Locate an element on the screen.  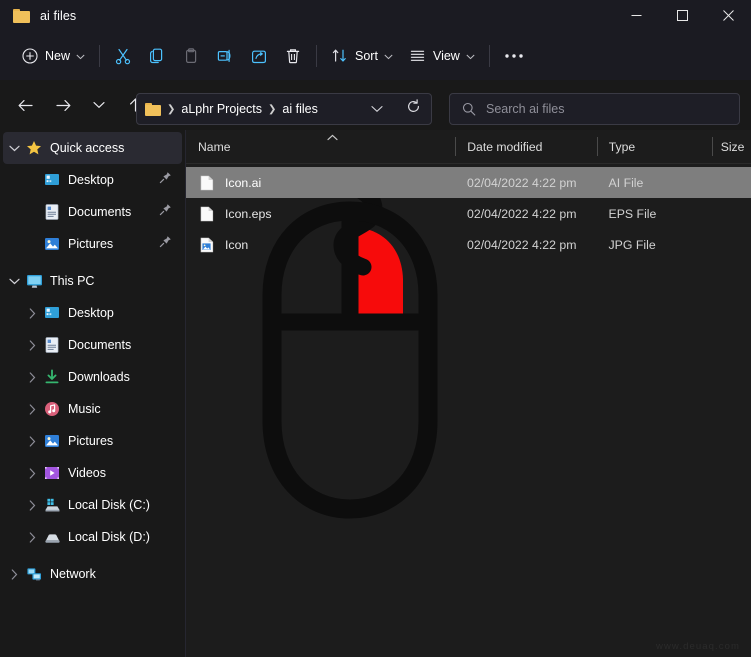
sidebar-item-desktop-quick: Desktop is located at coordinates (92, 180).